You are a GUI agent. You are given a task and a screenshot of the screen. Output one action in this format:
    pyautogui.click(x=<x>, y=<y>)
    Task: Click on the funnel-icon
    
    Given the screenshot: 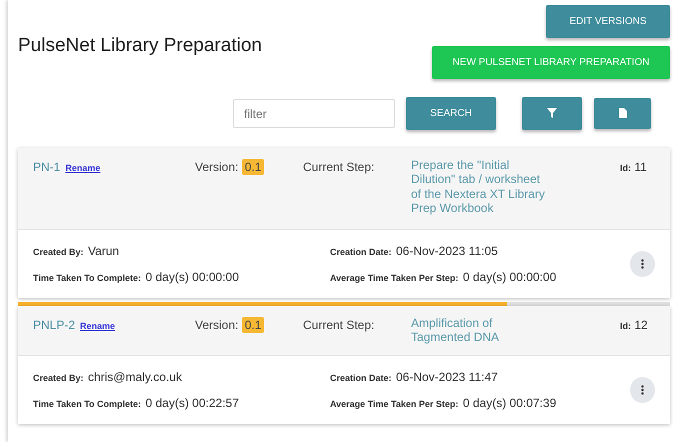 What is the action you would take?
    pyautogui.click(x=552, y=113)
    